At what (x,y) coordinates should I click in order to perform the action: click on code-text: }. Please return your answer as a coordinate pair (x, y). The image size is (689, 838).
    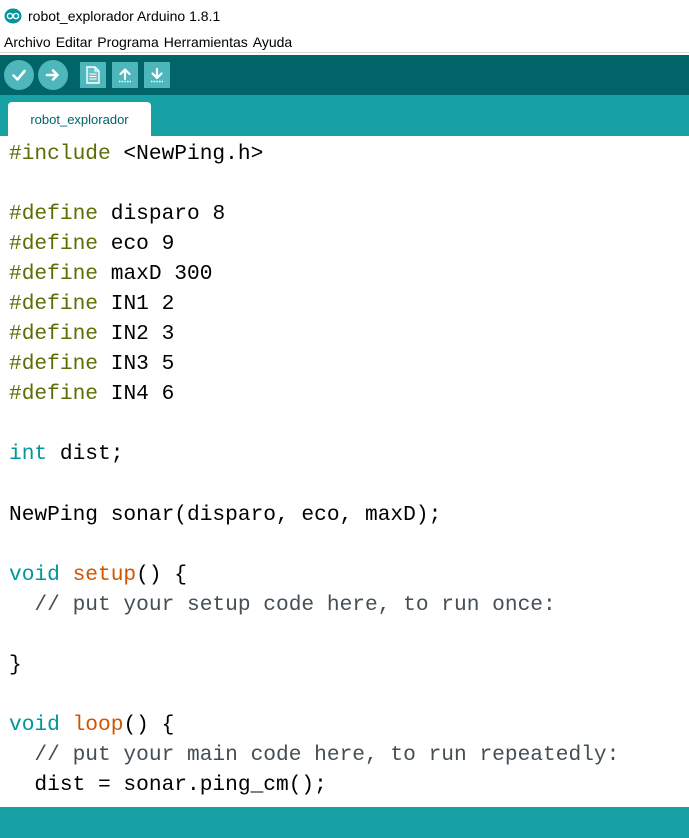
    Looking at the image, I should click on (15, 665).